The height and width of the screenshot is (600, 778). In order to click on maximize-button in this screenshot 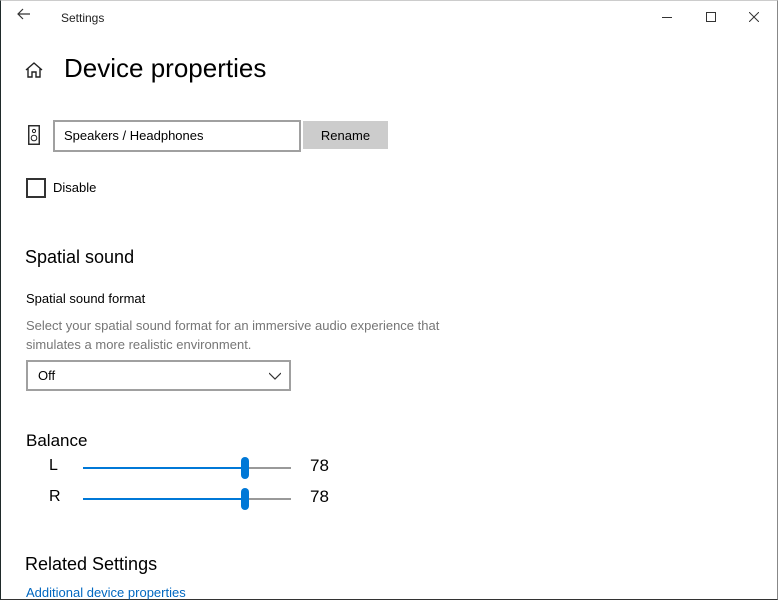, I will do `click(711, 17)`.